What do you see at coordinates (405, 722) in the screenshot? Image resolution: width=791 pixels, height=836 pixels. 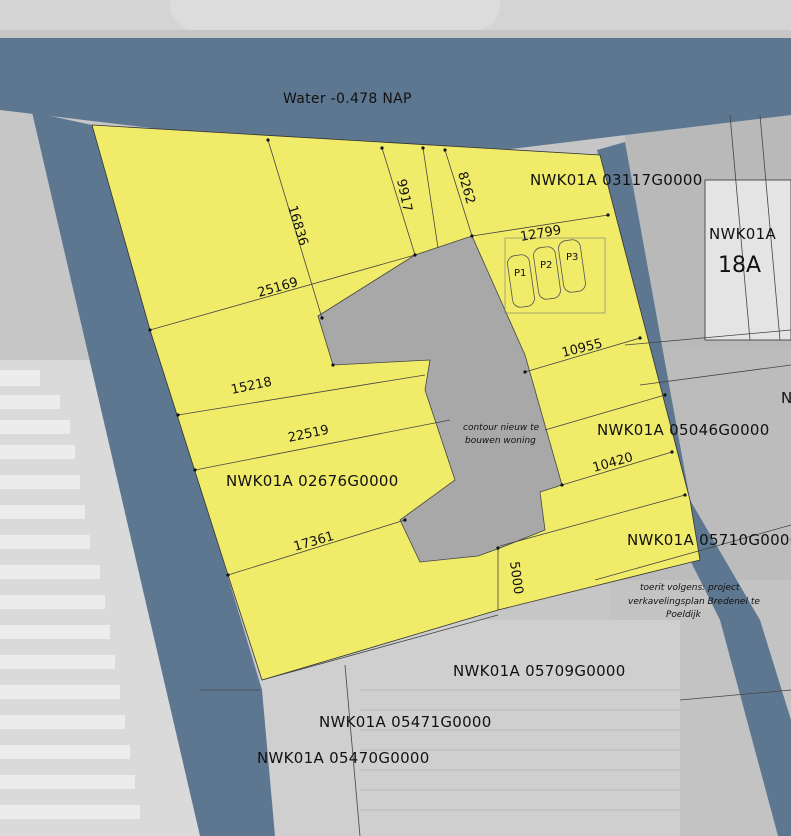 I see `parcel-label-05471: NWK01A 05471G0000` at bounding box center [405, 722].